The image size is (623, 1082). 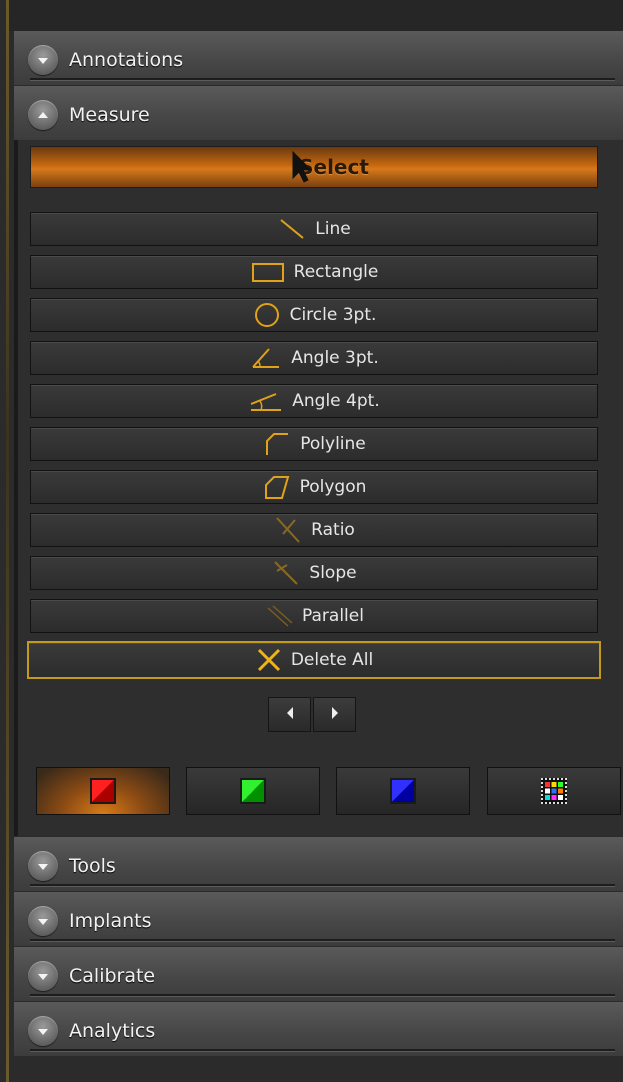 I want to click on section-tools: Tools, so click(x=318, y=864).